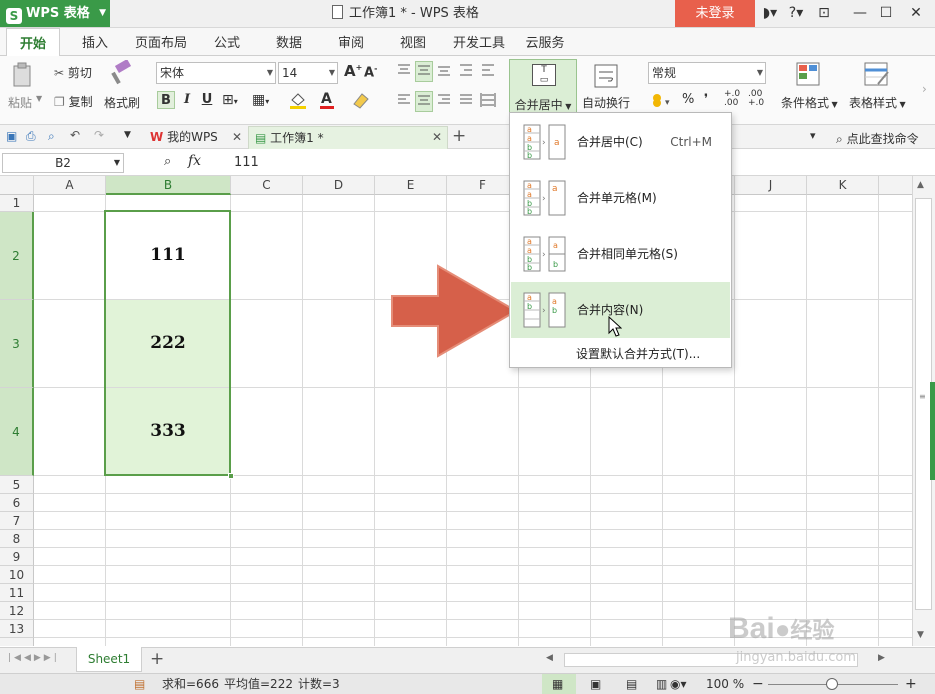 Image resolution: width=935 pixels, height=694 pixels. What do you see at coordinates (661, 684) in the screenshot?
I see `reading-mode-icon: ▥` at bounding box center [661, 684].